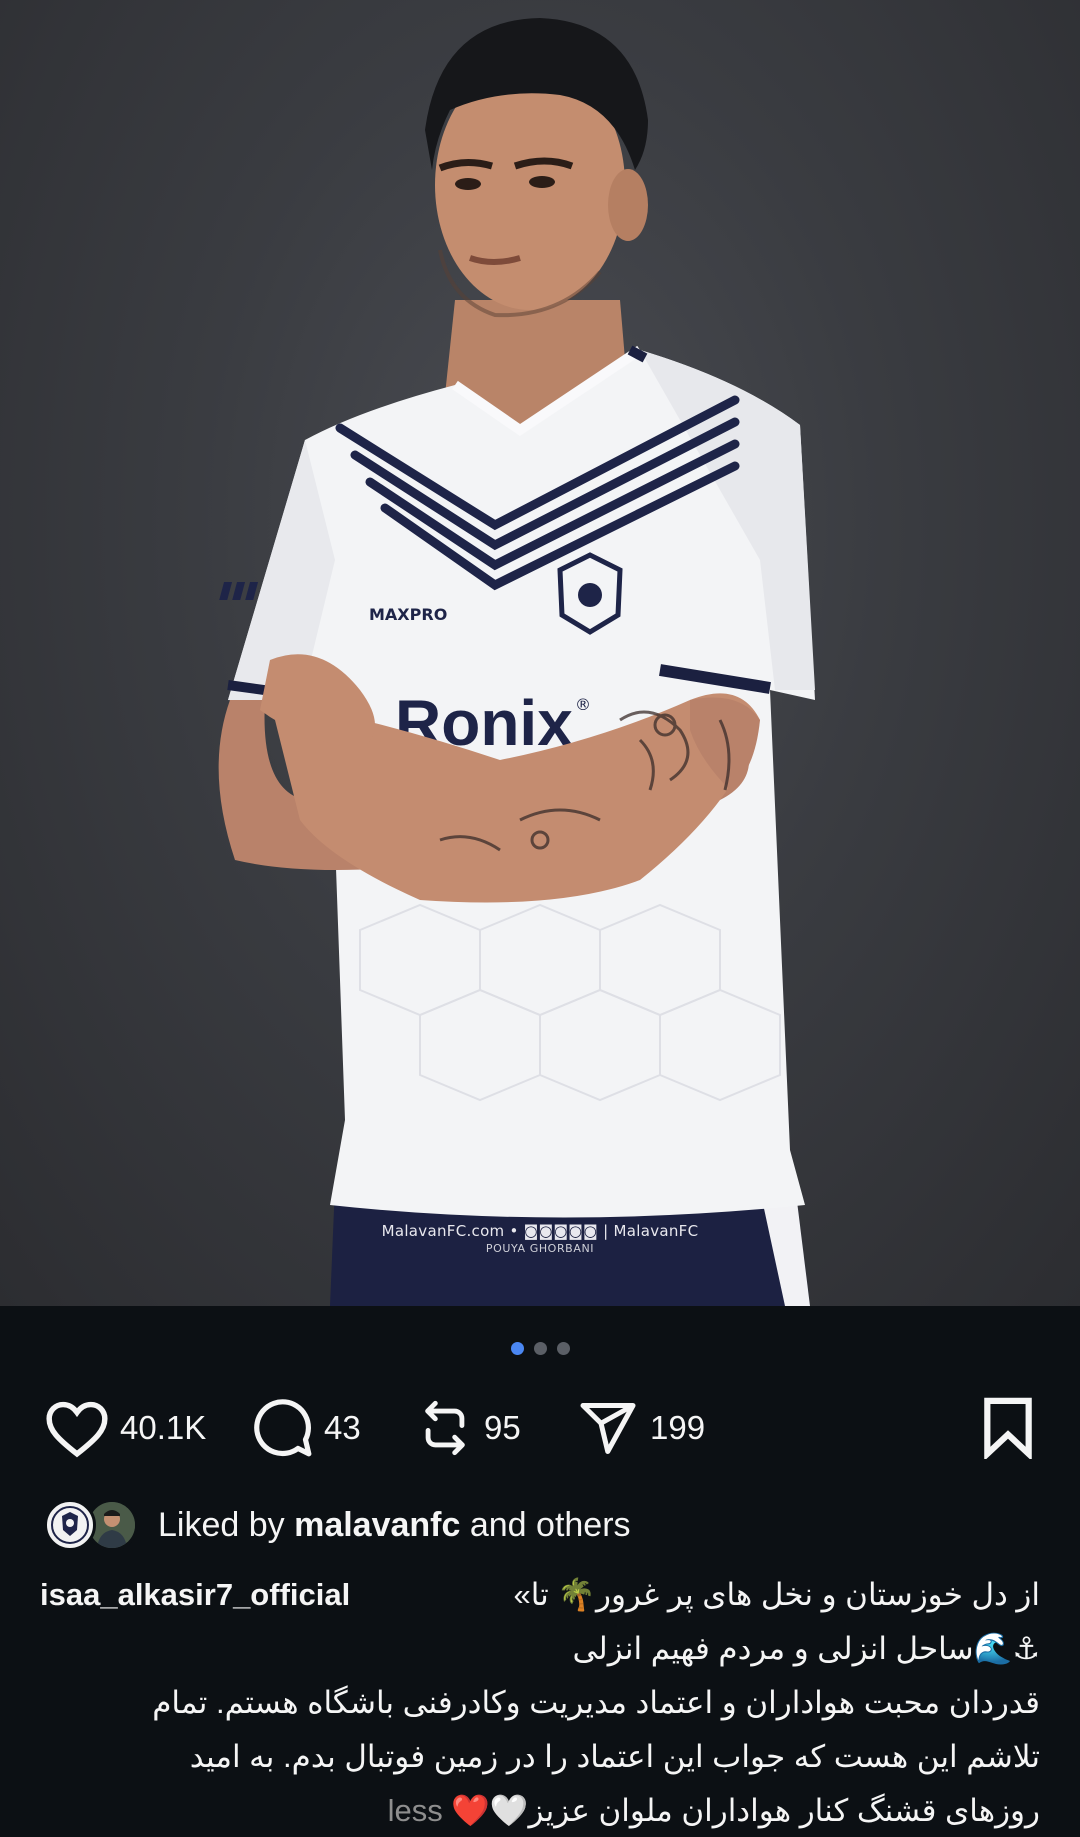 Image resolution: width=1080 pixels, height=1837 pixels. I want to click on carousel-indicator, so click(540, 1348).